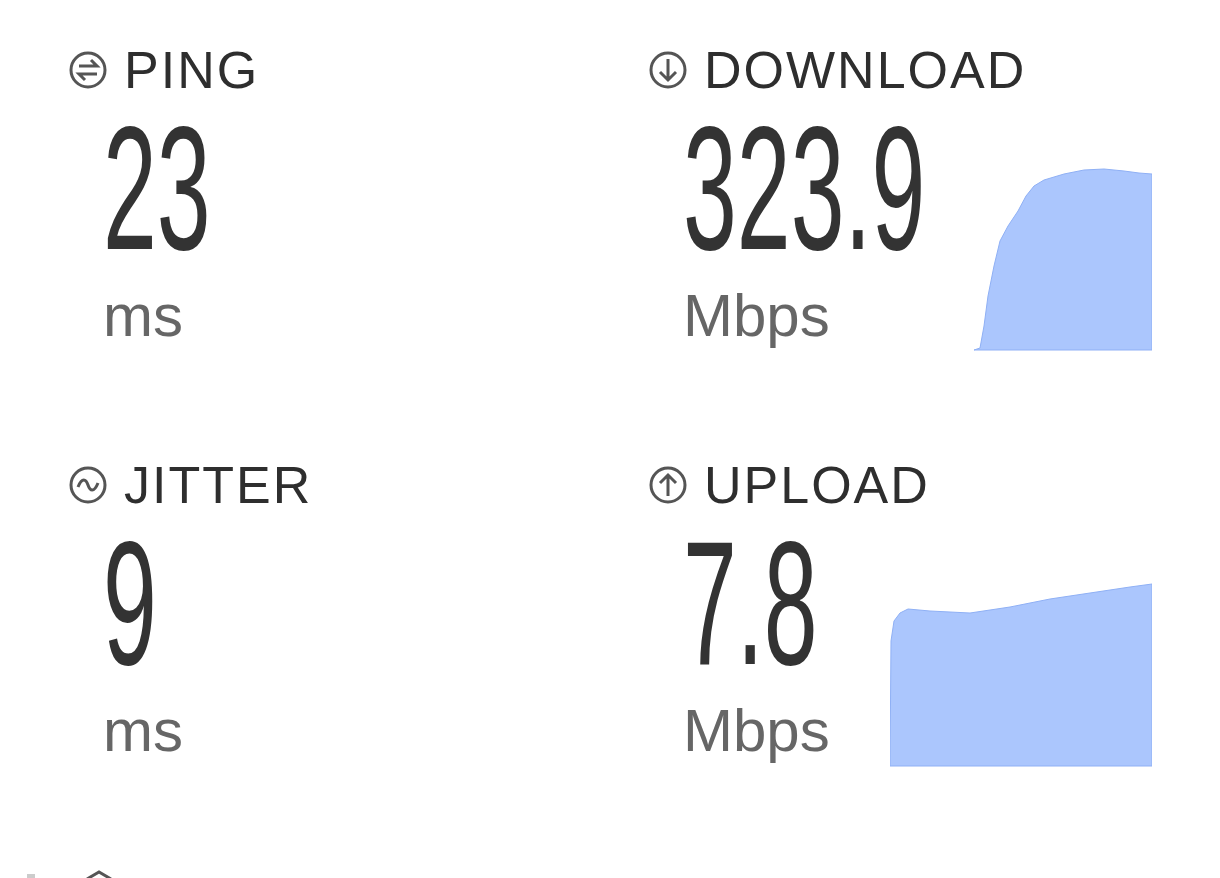 The height and width of the screenshot is (878, 1220). Describe the element at coordinates (99, 874) in the screenshot. I see `caret-up-icon` at that location.